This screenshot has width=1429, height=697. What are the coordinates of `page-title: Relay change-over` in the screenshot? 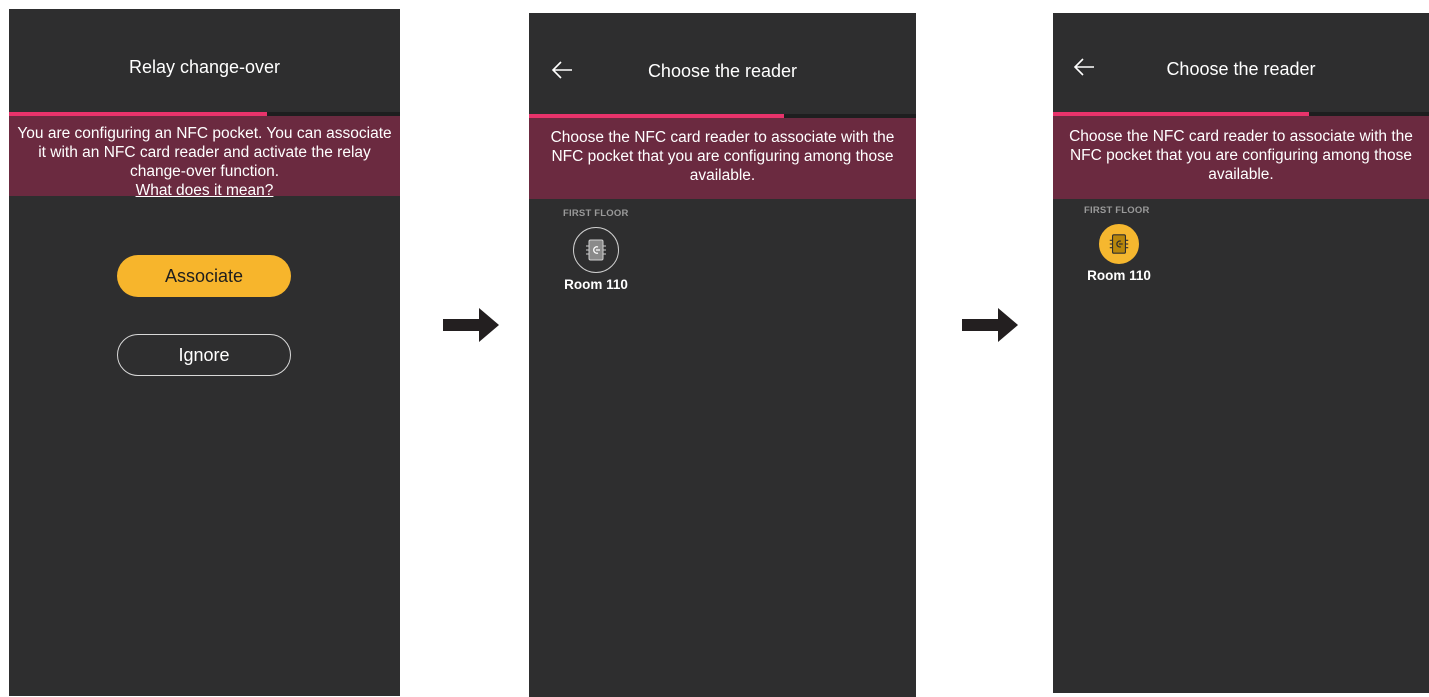 It's located at (204, 67).